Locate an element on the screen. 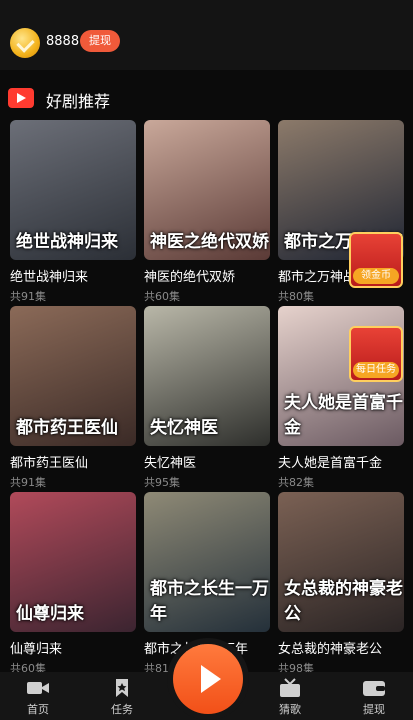 This screenshot has height=720, width=413. poster-title: 失忆神医 is located at coordinates (184, 428).